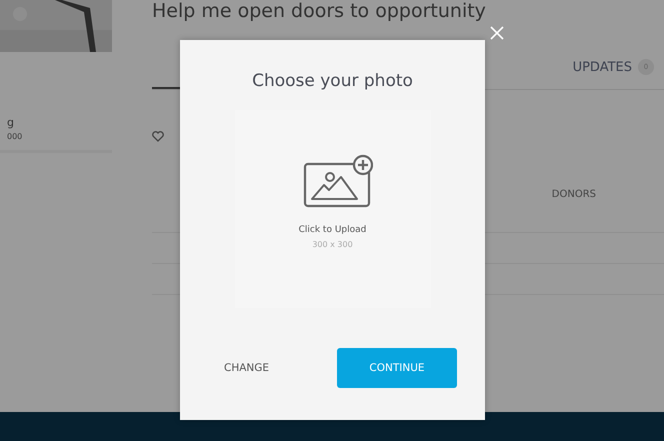  What do you see at coordinates (497, 33) in the screenshot?
I see `close-icon` at bounding box center [497, 33].